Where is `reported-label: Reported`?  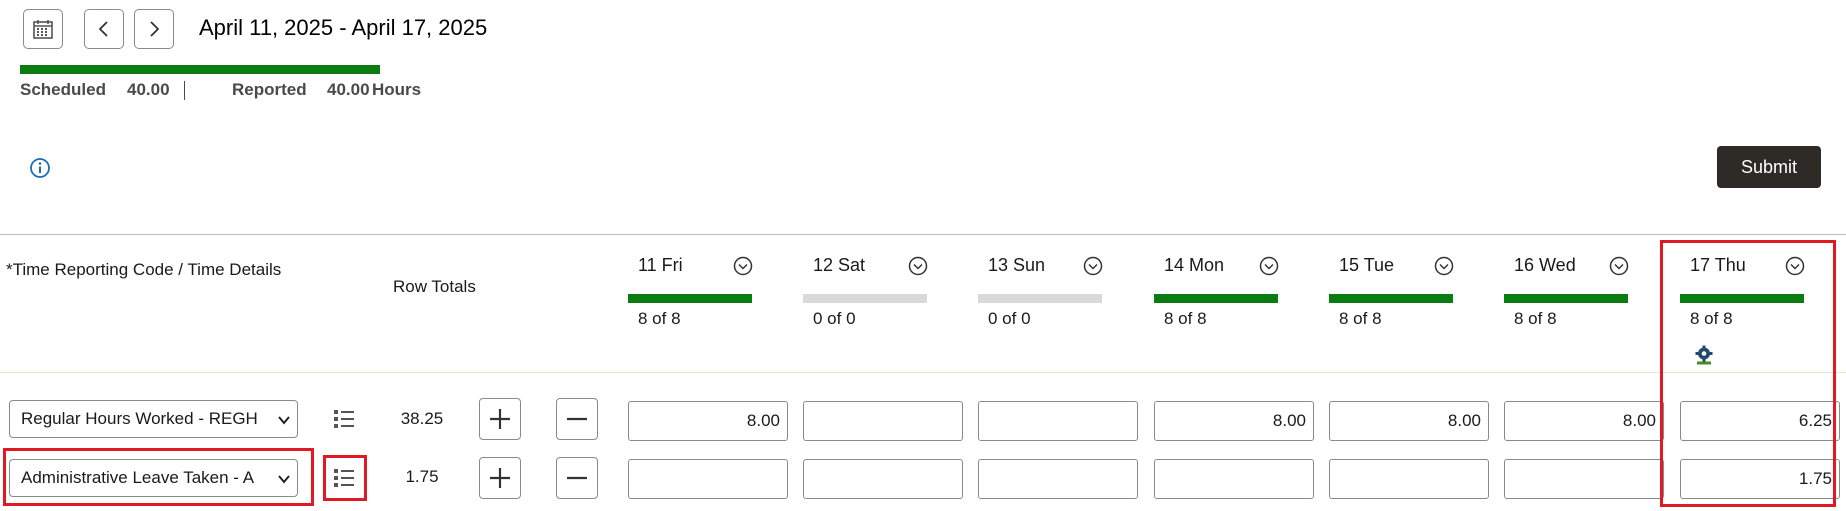
reported-label: Reported is located at coordinates (269, 89).